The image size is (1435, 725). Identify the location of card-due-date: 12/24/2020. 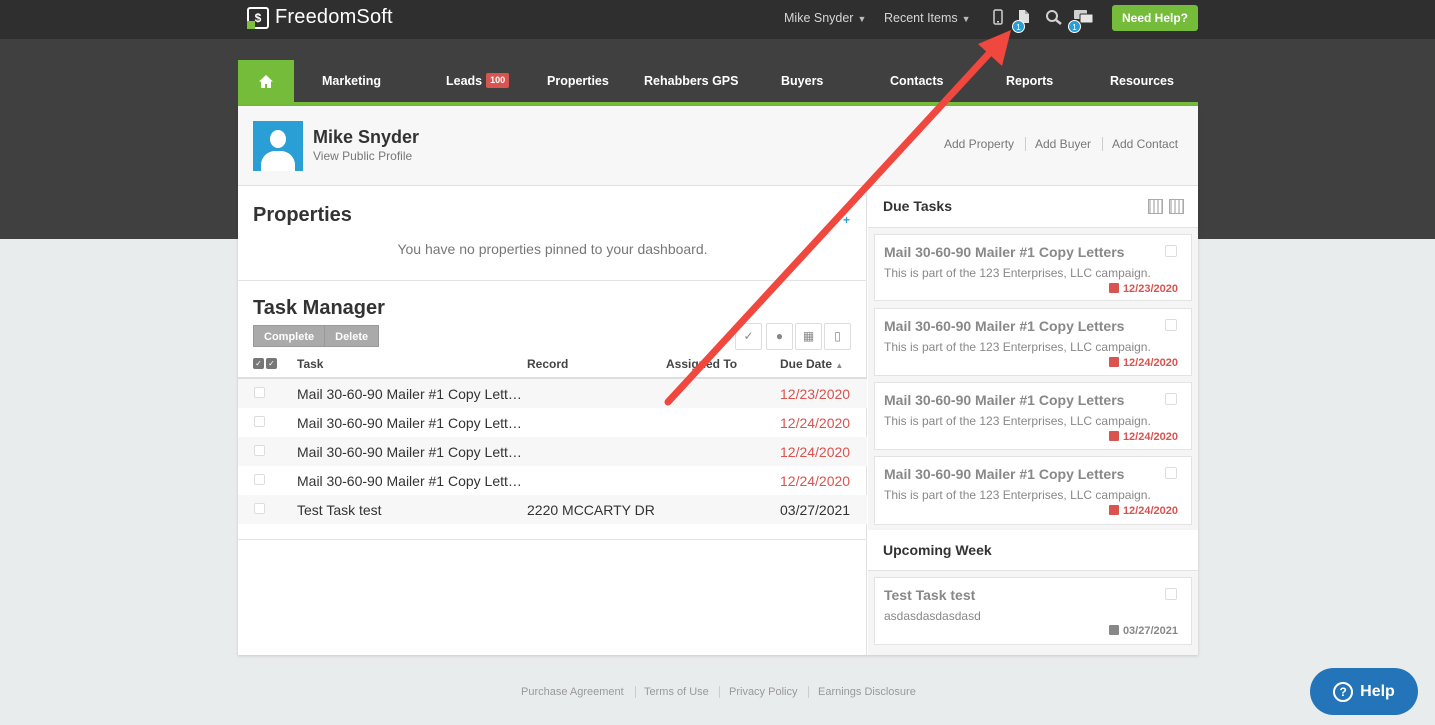
(1143, 437).